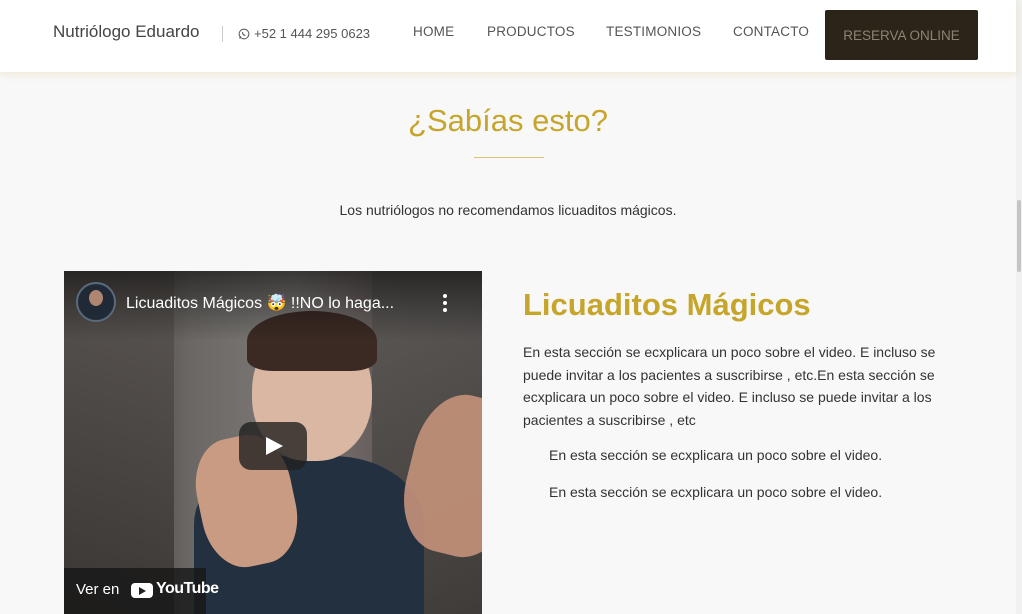  I want to click on youtube-wordmark: YouTube, so click(187, 588).